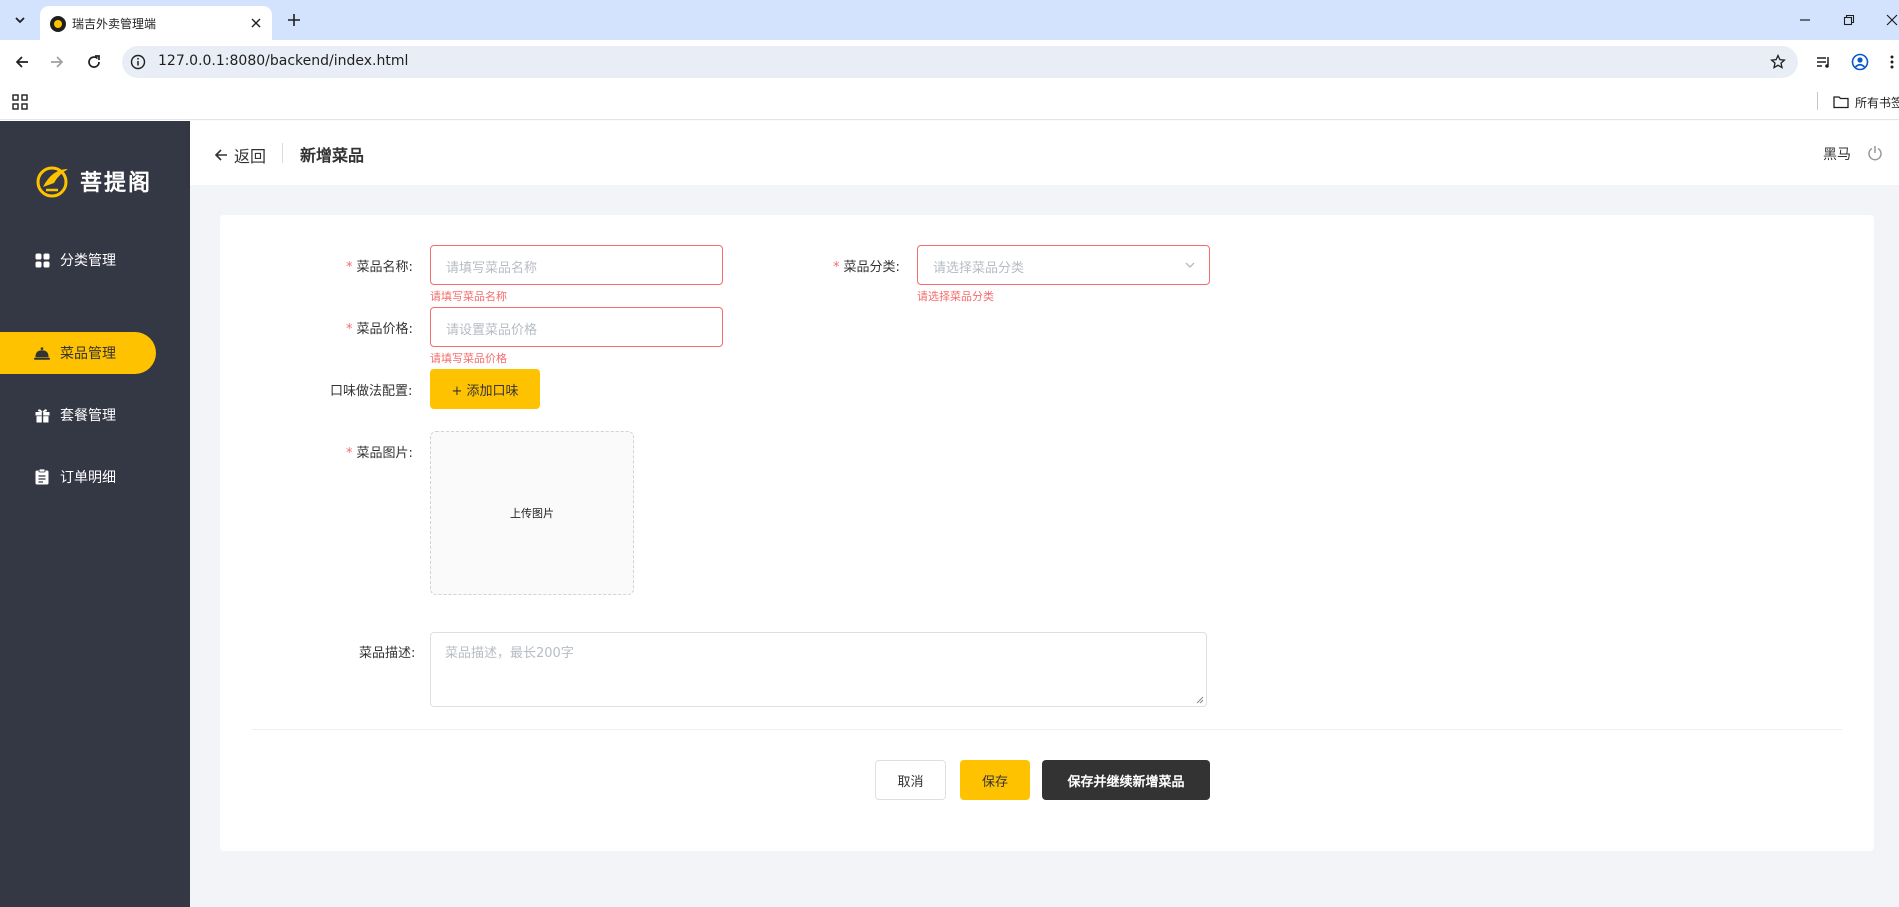  I want to click on back-button: 返回, so click(240, 155).